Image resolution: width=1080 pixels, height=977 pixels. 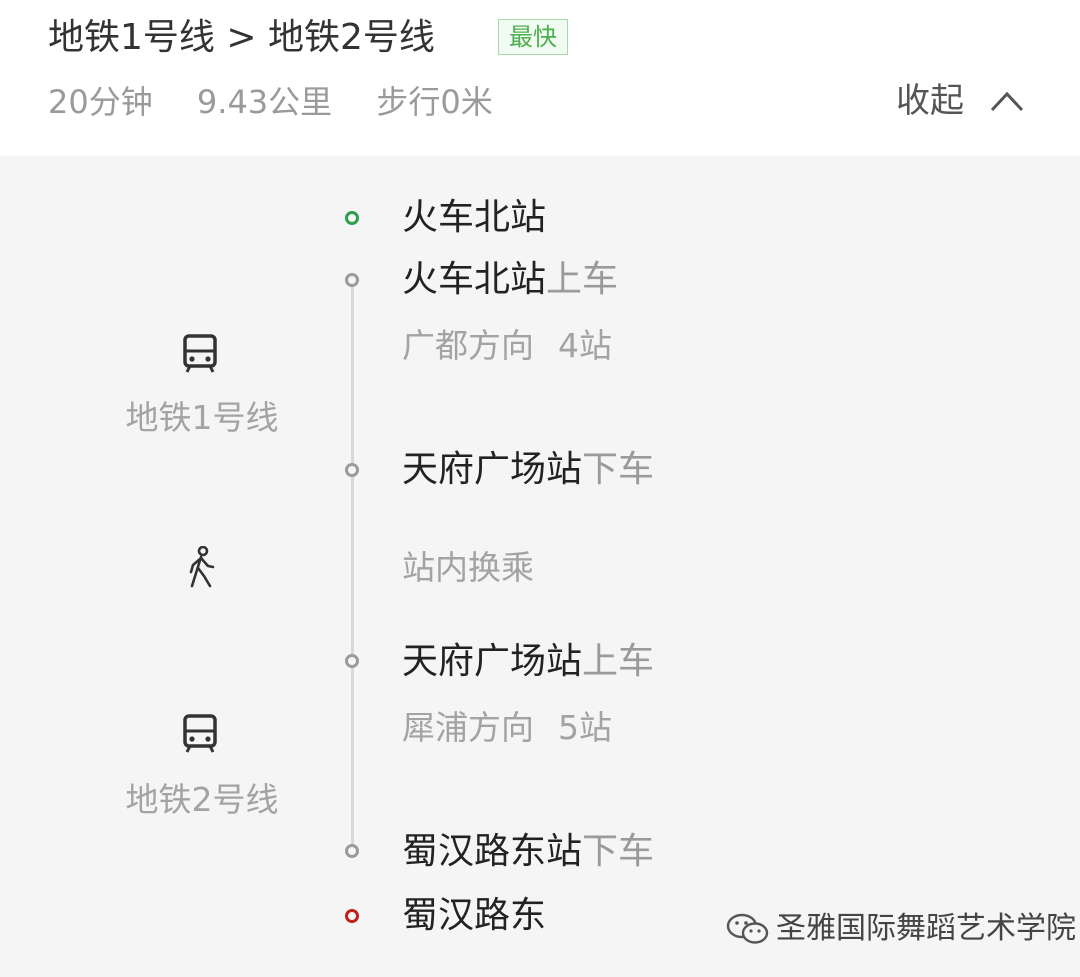 What do you see at coordinates (352, 916) in the screenshot?
I see `end-node` at bounding box center [352, 916].